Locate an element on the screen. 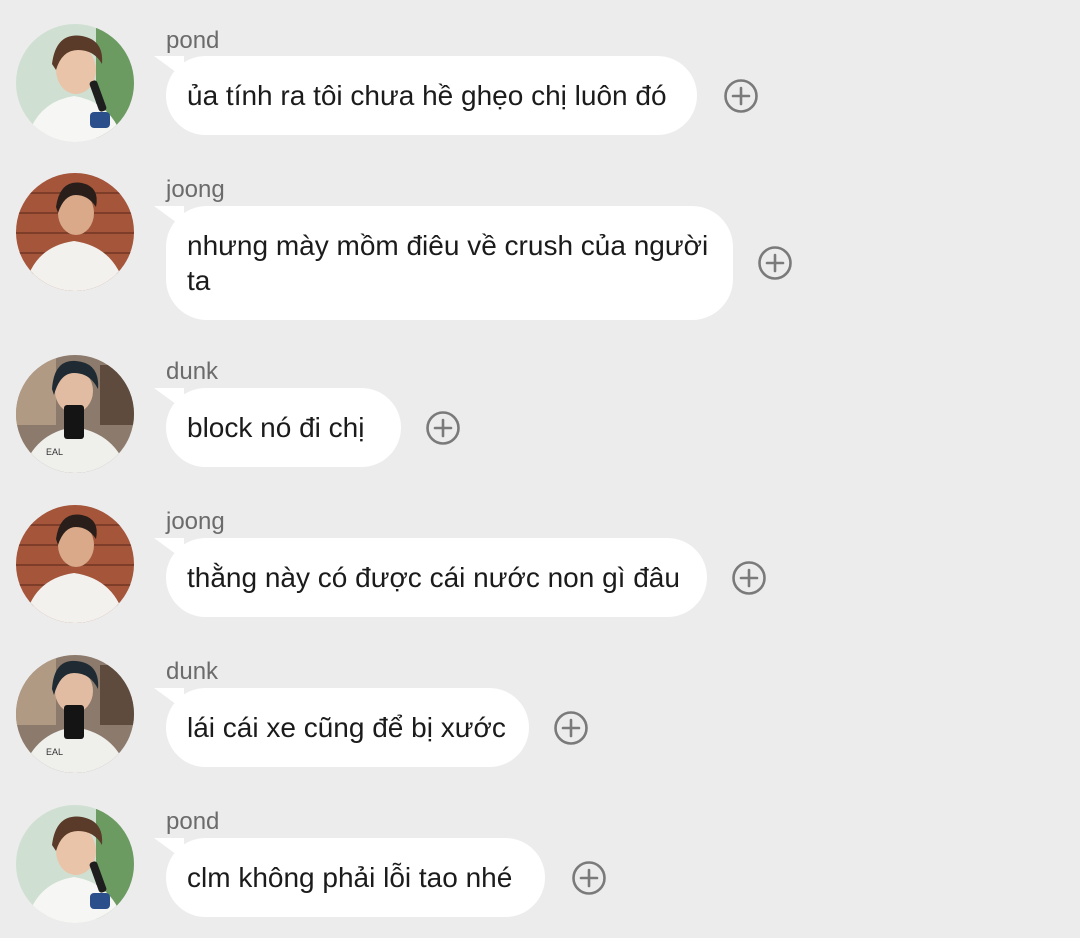 Image resolution: width=1080 pixels, height=938 pixels. message-bubble-wrap: block nó đi chị is located at coordinates (313, 427).